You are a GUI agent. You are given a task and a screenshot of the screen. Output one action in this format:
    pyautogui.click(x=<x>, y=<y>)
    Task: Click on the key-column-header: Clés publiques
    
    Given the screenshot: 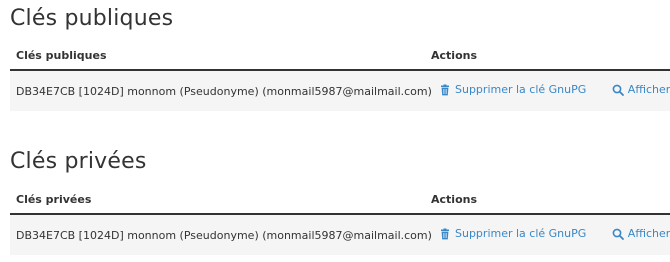 What is the action you would take?
    pyautogui.click(x=217, y=56)
    